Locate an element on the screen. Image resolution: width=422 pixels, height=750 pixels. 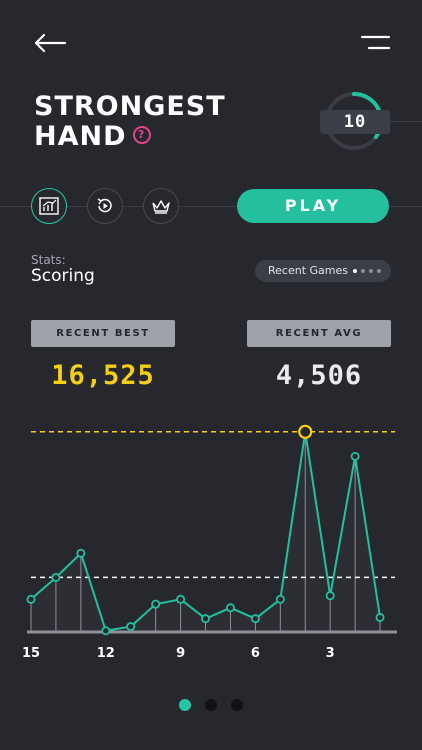
recent-best-label: RECENT BEST is located at coordinates (103, 333).